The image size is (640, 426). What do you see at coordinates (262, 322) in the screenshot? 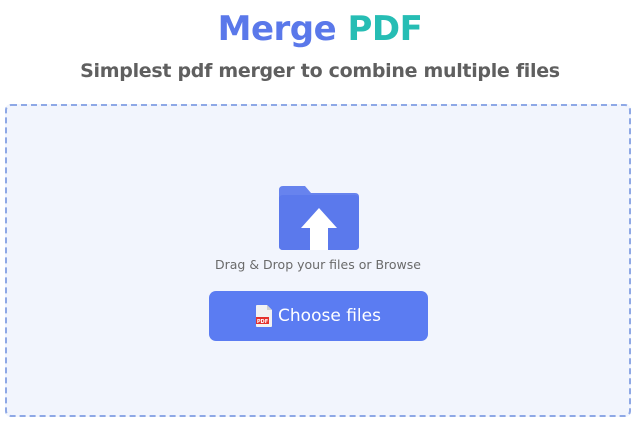
I see `pdf-icon-text: PDF` at bounding box center [262, 322].